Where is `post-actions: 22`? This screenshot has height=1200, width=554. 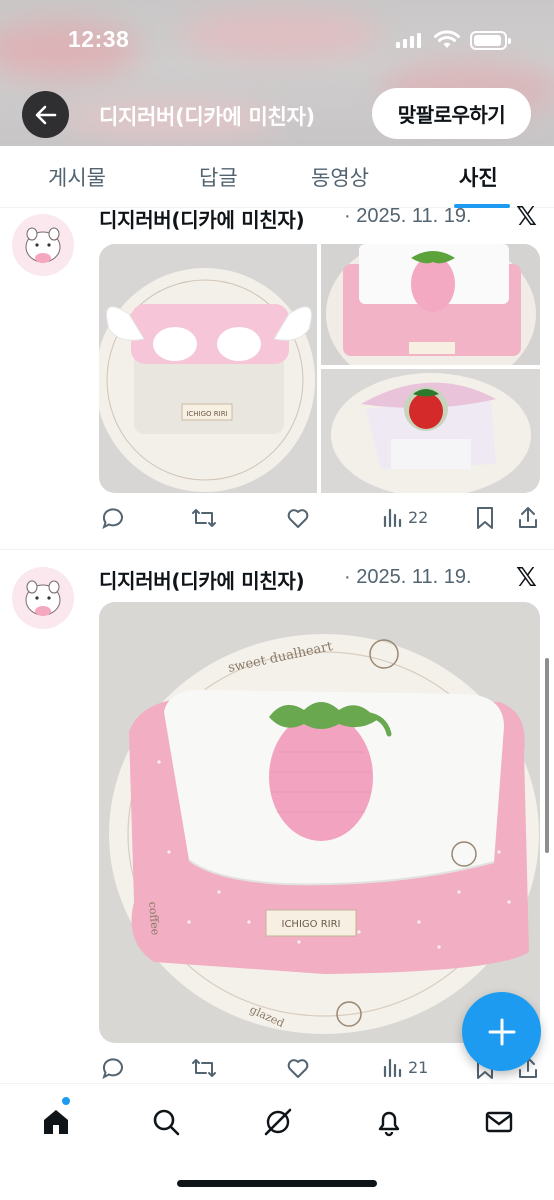 post-actions: 22 is located at coordinates (319, 521).